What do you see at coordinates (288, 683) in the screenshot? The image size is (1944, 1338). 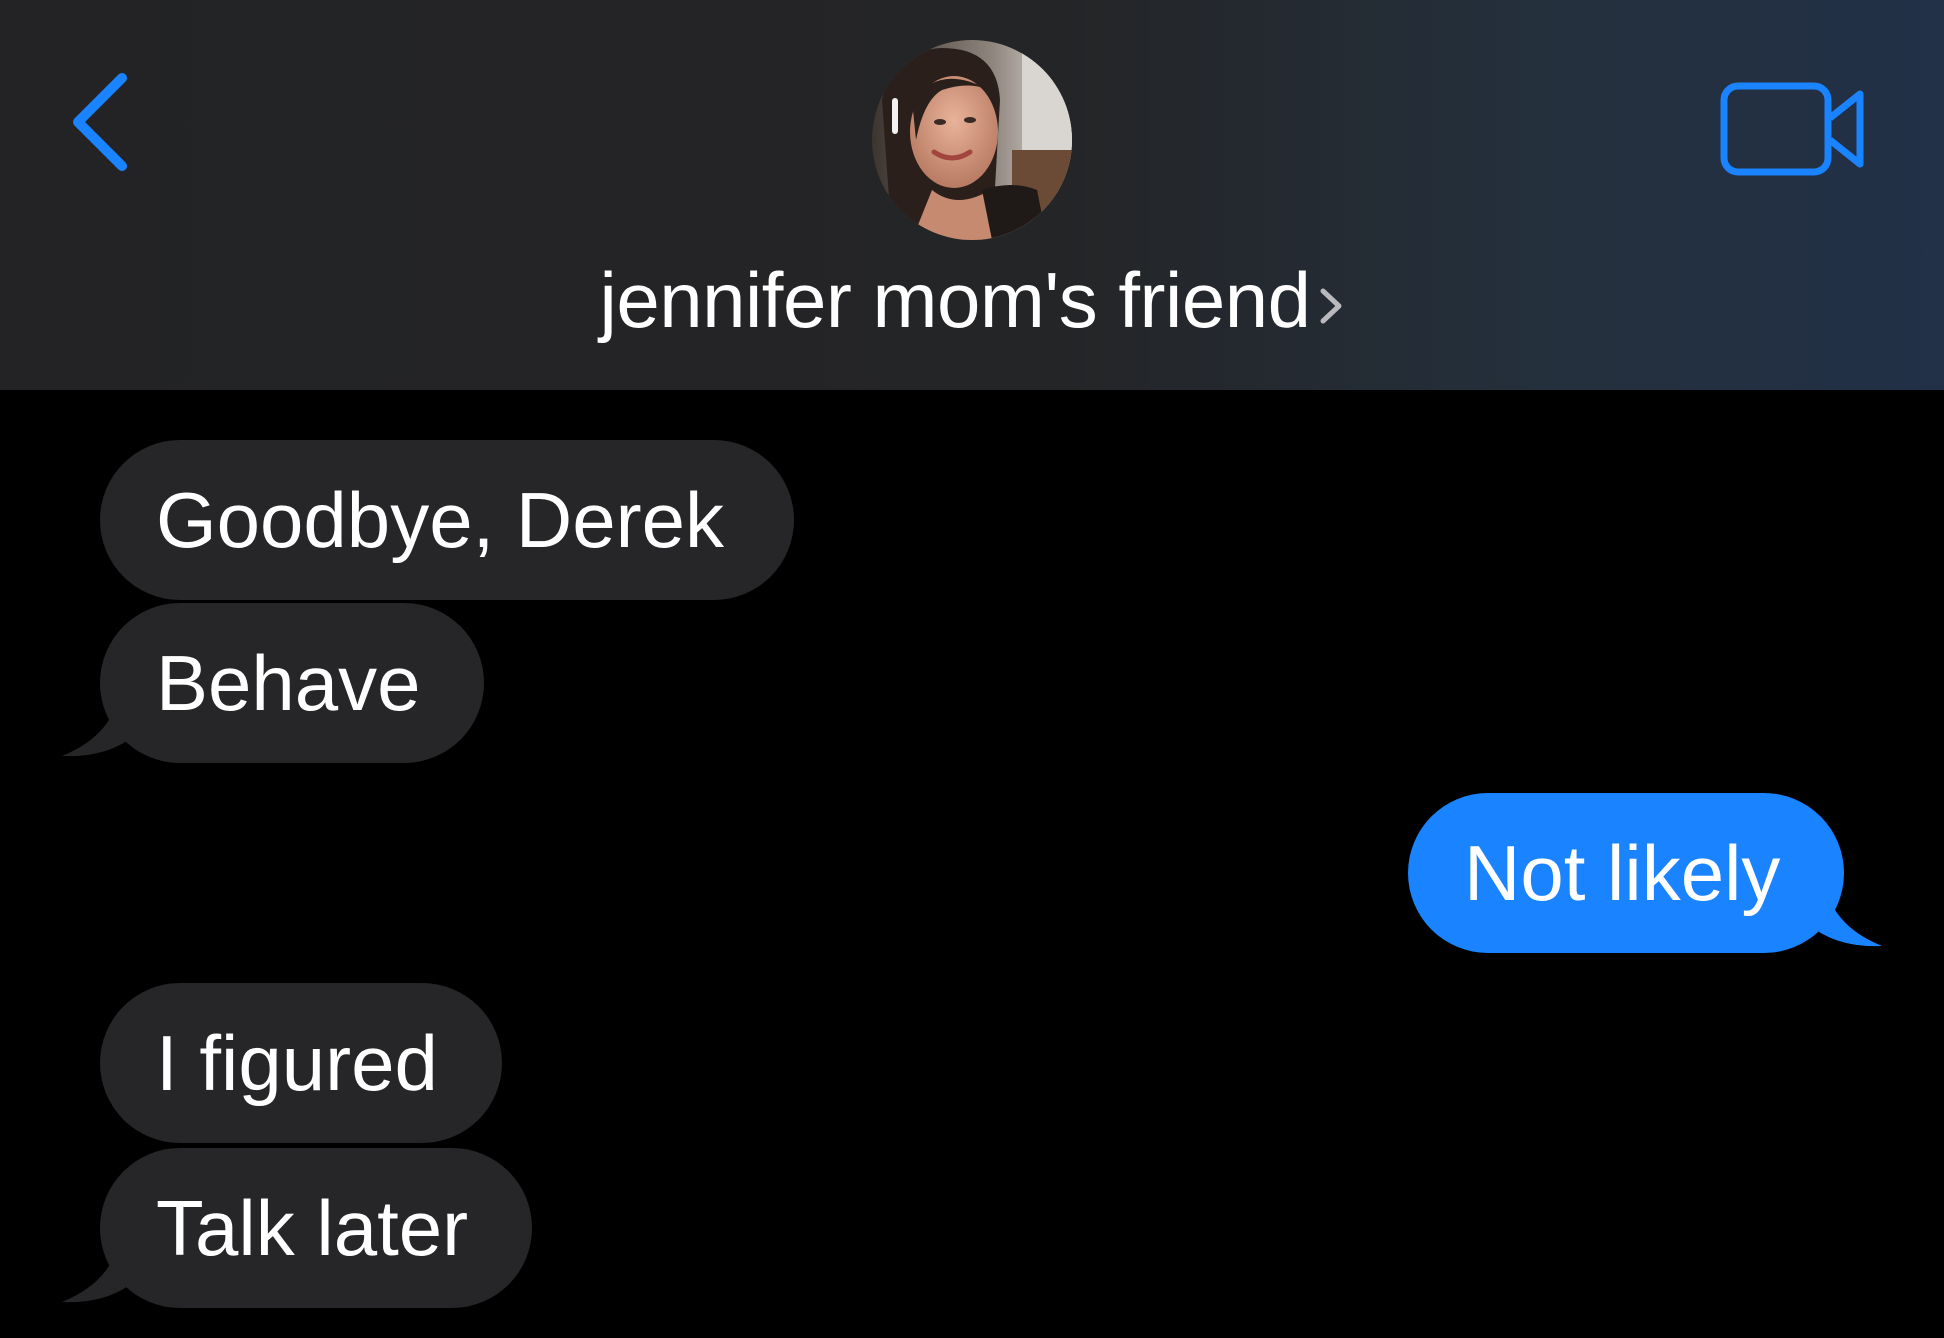 I see `message-text: Behave` at bounding box center [288, 683].